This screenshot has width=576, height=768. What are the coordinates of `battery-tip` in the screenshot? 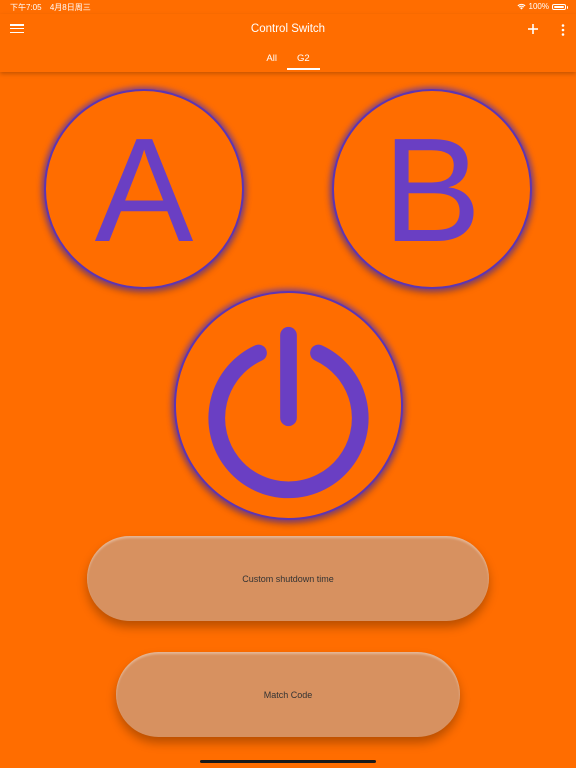 It's located at (567, 7).